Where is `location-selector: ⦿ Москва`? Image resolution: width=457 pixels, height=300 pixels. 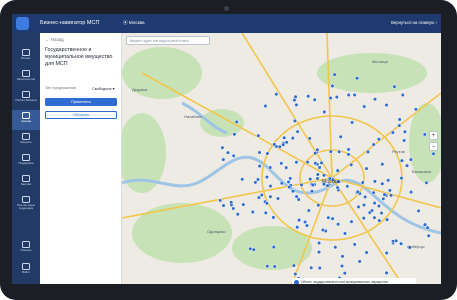
location-selector: ⦿ Москва is located at coordinates (134, 23).